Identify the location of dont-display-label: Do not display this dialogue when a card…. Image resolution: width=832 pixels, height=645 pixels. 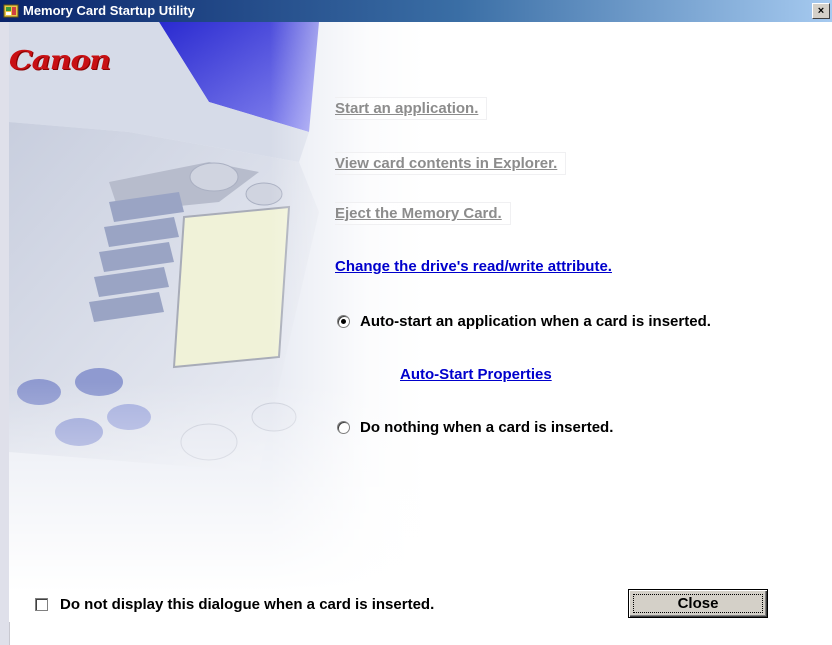
(247, 604).